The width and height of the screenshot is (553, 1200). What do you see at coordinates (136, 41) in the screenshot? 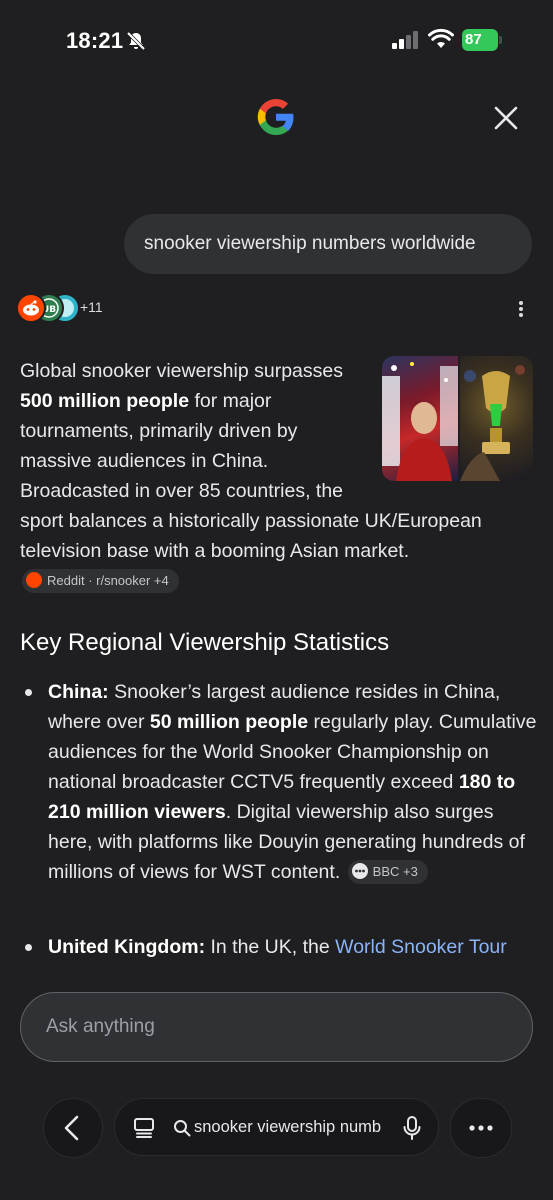
I see `bell-off-icon` at bounding box center [136, 41].